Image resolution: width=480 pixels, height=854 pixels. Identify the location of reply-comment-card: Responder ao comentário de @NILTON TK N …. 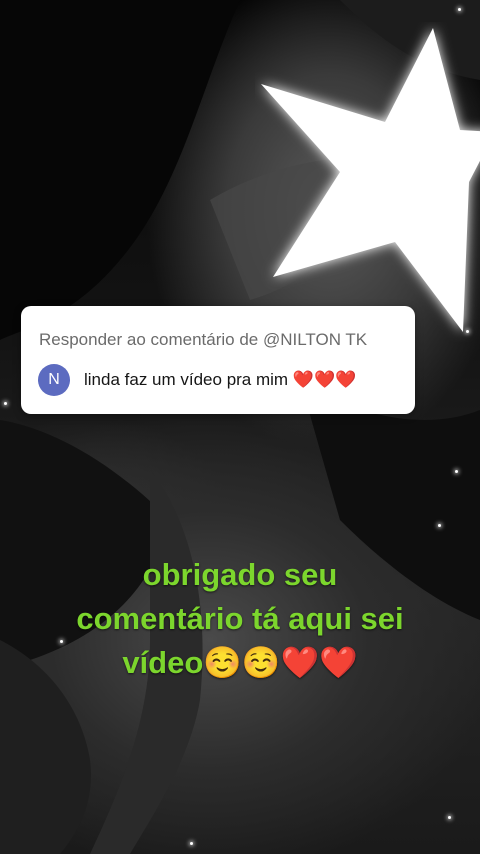
(218, 360).